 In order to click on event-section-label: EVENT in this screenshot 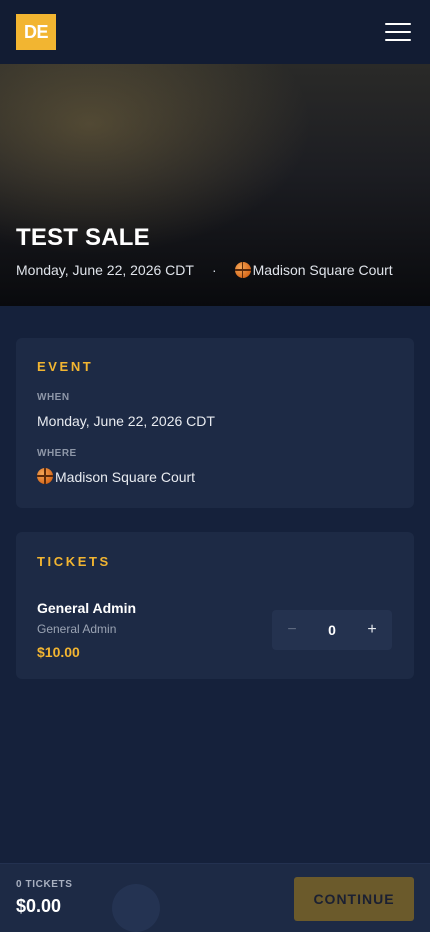, I will do `click(65, 366)`.